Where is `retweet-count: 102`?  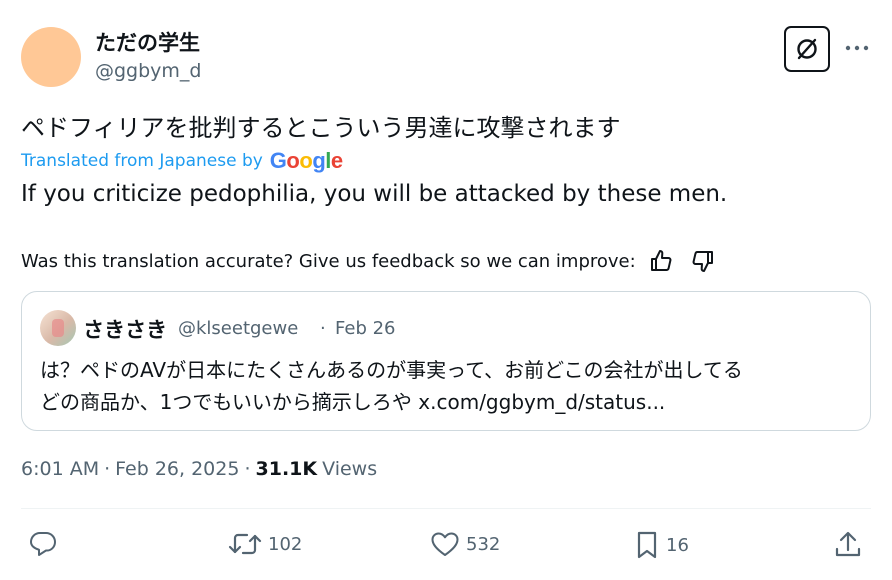 retweet-count: 102 is located at coordinates (285, 544).